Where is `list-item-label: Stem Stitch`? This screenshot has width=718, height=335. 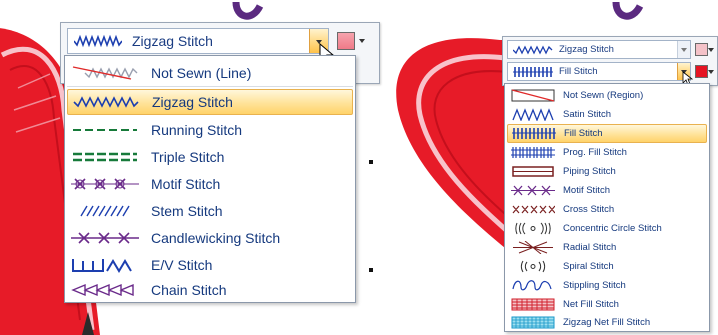
list-item-label: Stem Stitch is located at coordinates (187, 211).